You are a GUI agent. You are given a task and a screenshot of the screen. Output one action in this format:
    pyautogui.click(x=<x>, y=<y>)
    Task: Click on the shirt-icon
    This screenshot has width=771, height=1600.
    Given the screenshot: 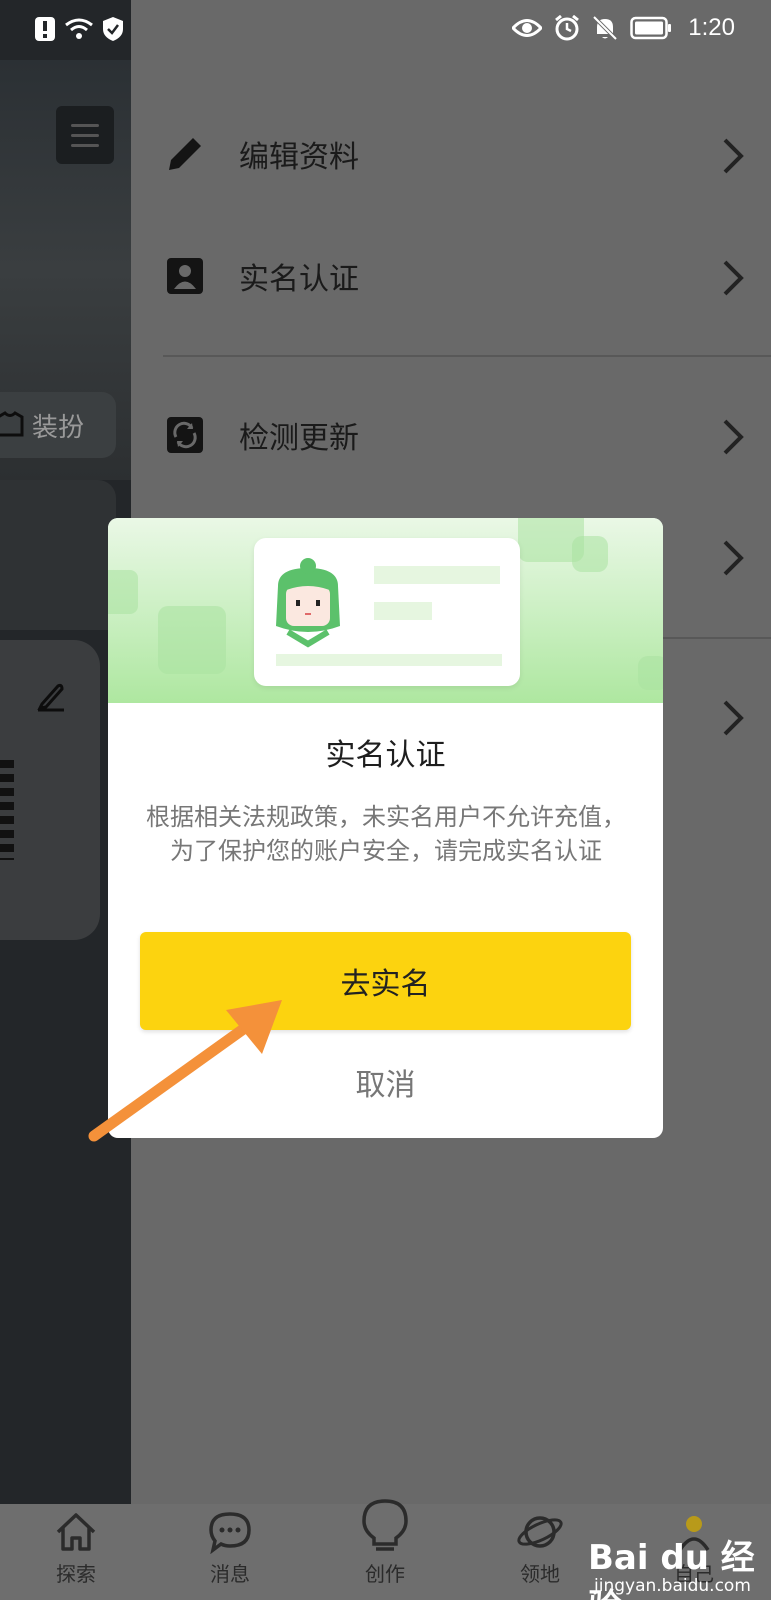 What is the action you would take?
    pyautogui.click(x=12, y=424)
    